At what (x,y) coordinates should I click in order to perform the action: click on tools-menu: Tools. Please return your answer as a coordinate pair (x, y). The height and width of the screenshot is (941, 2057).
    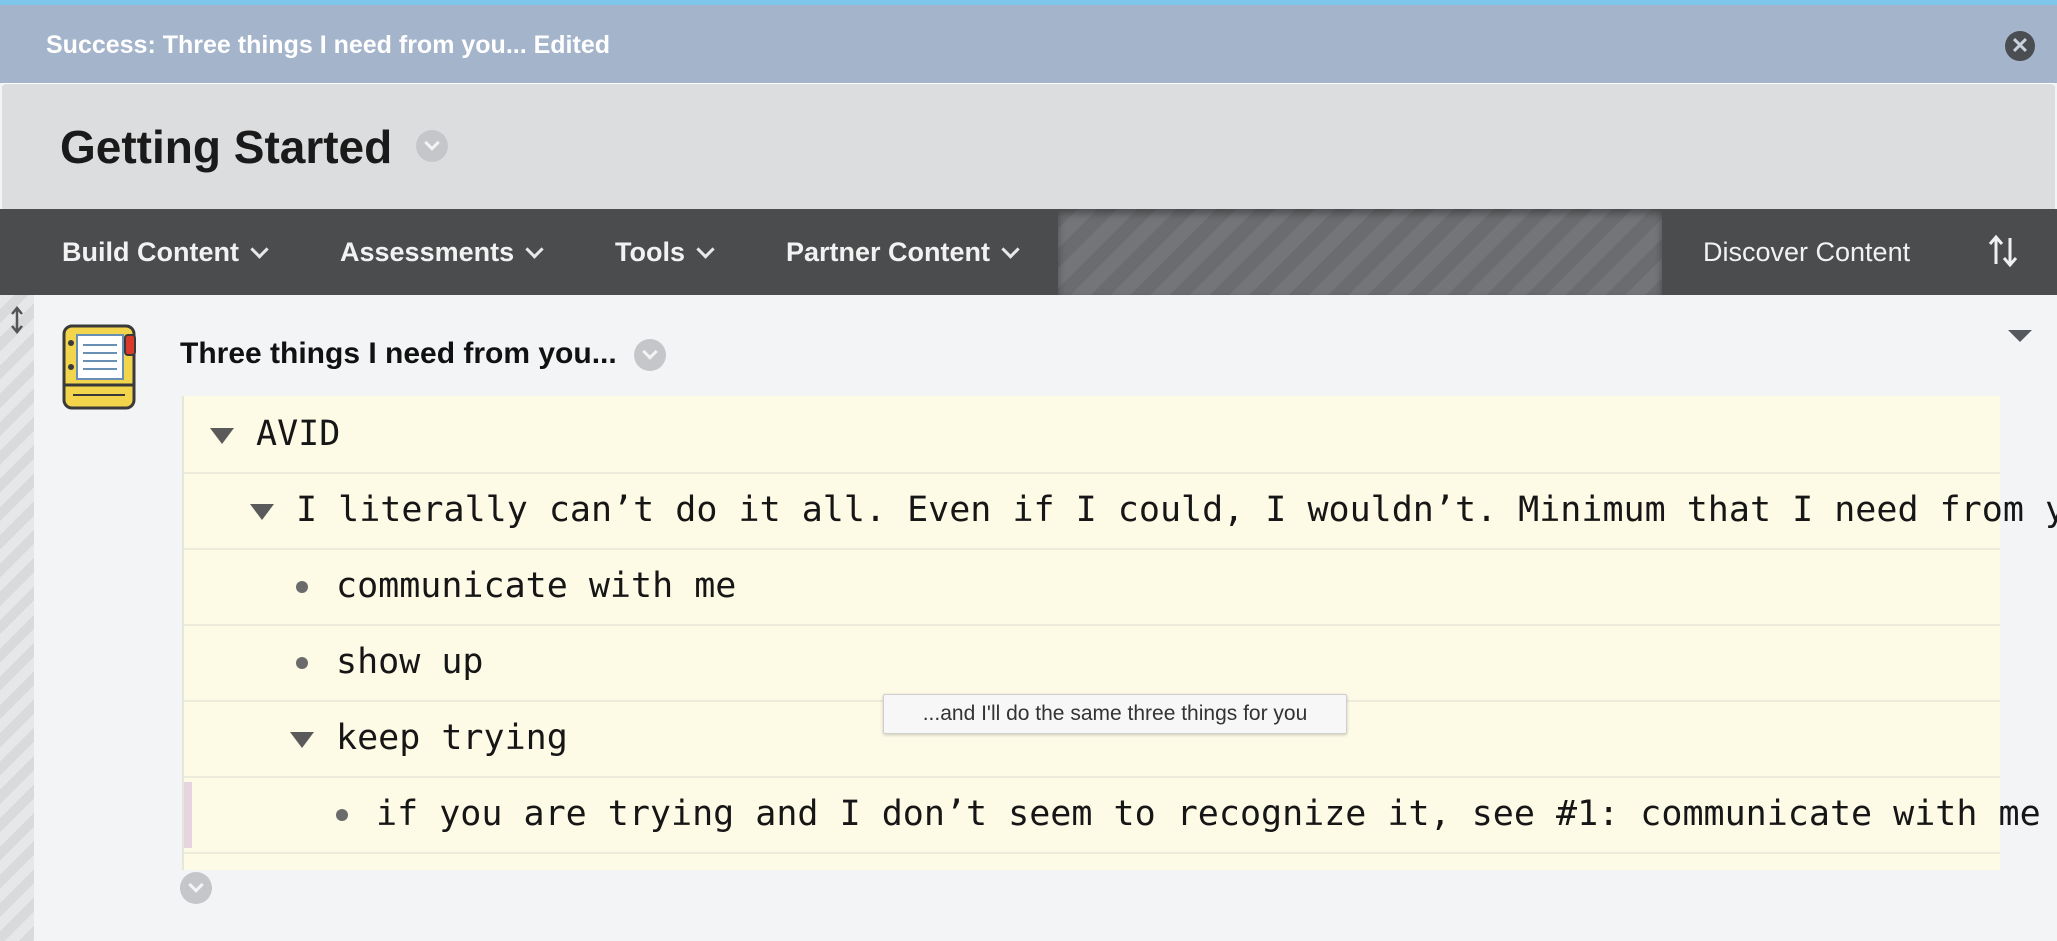
    Looking at the image, I should click on (665, 252).